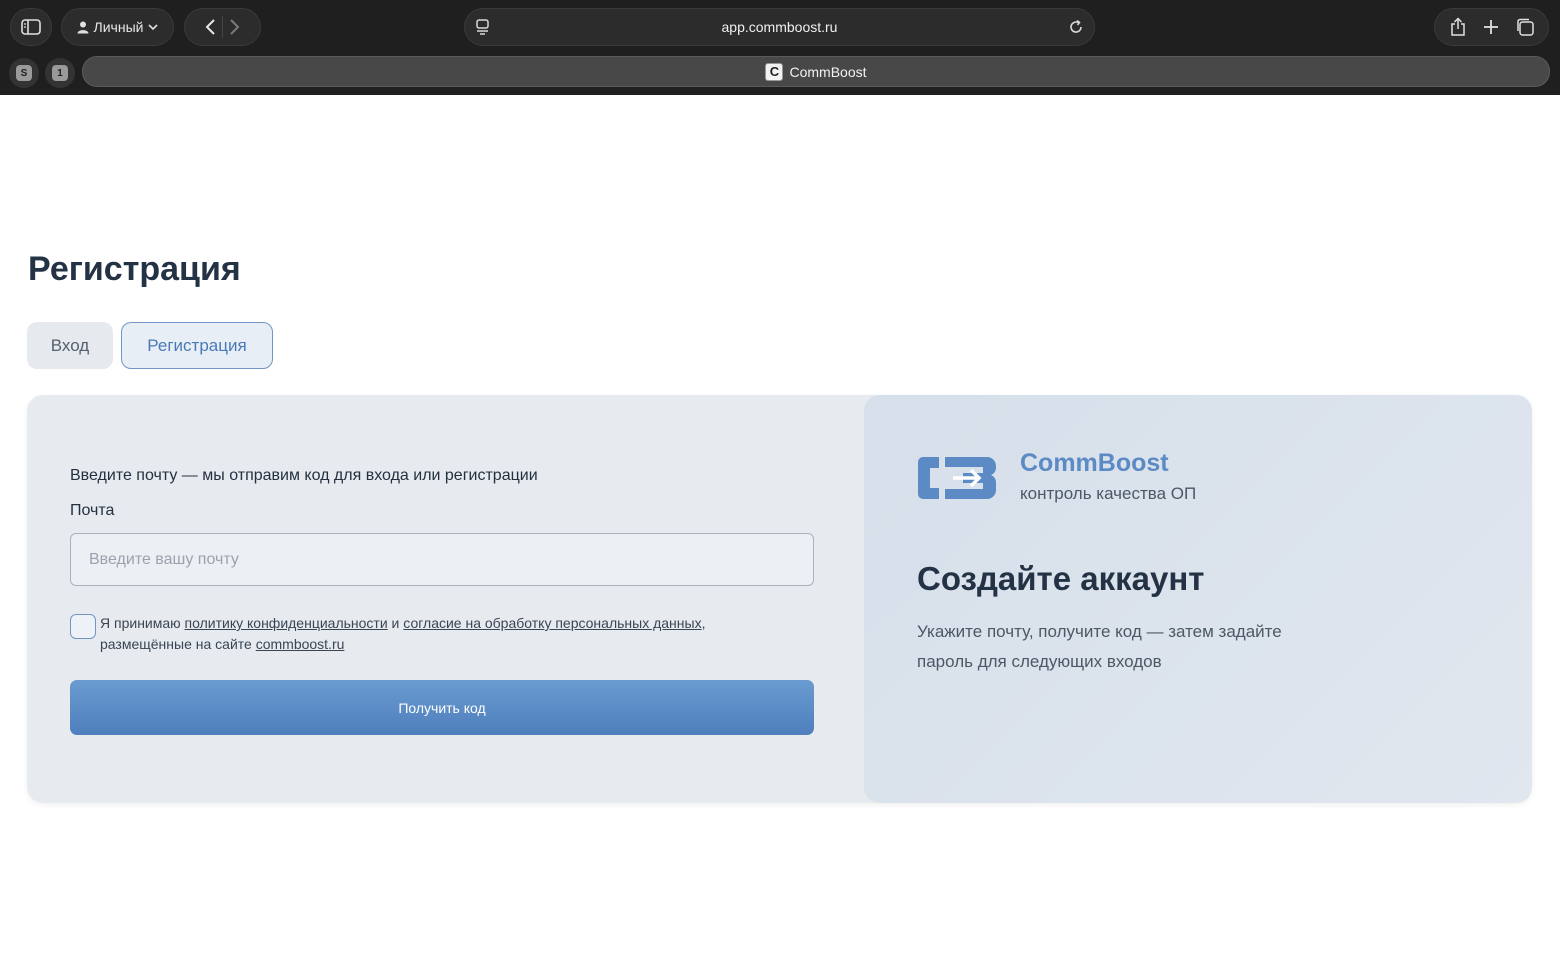 This screenshot has height=979, width=1560. I want to click on pinned-tab-s: S, so click(24, 73).